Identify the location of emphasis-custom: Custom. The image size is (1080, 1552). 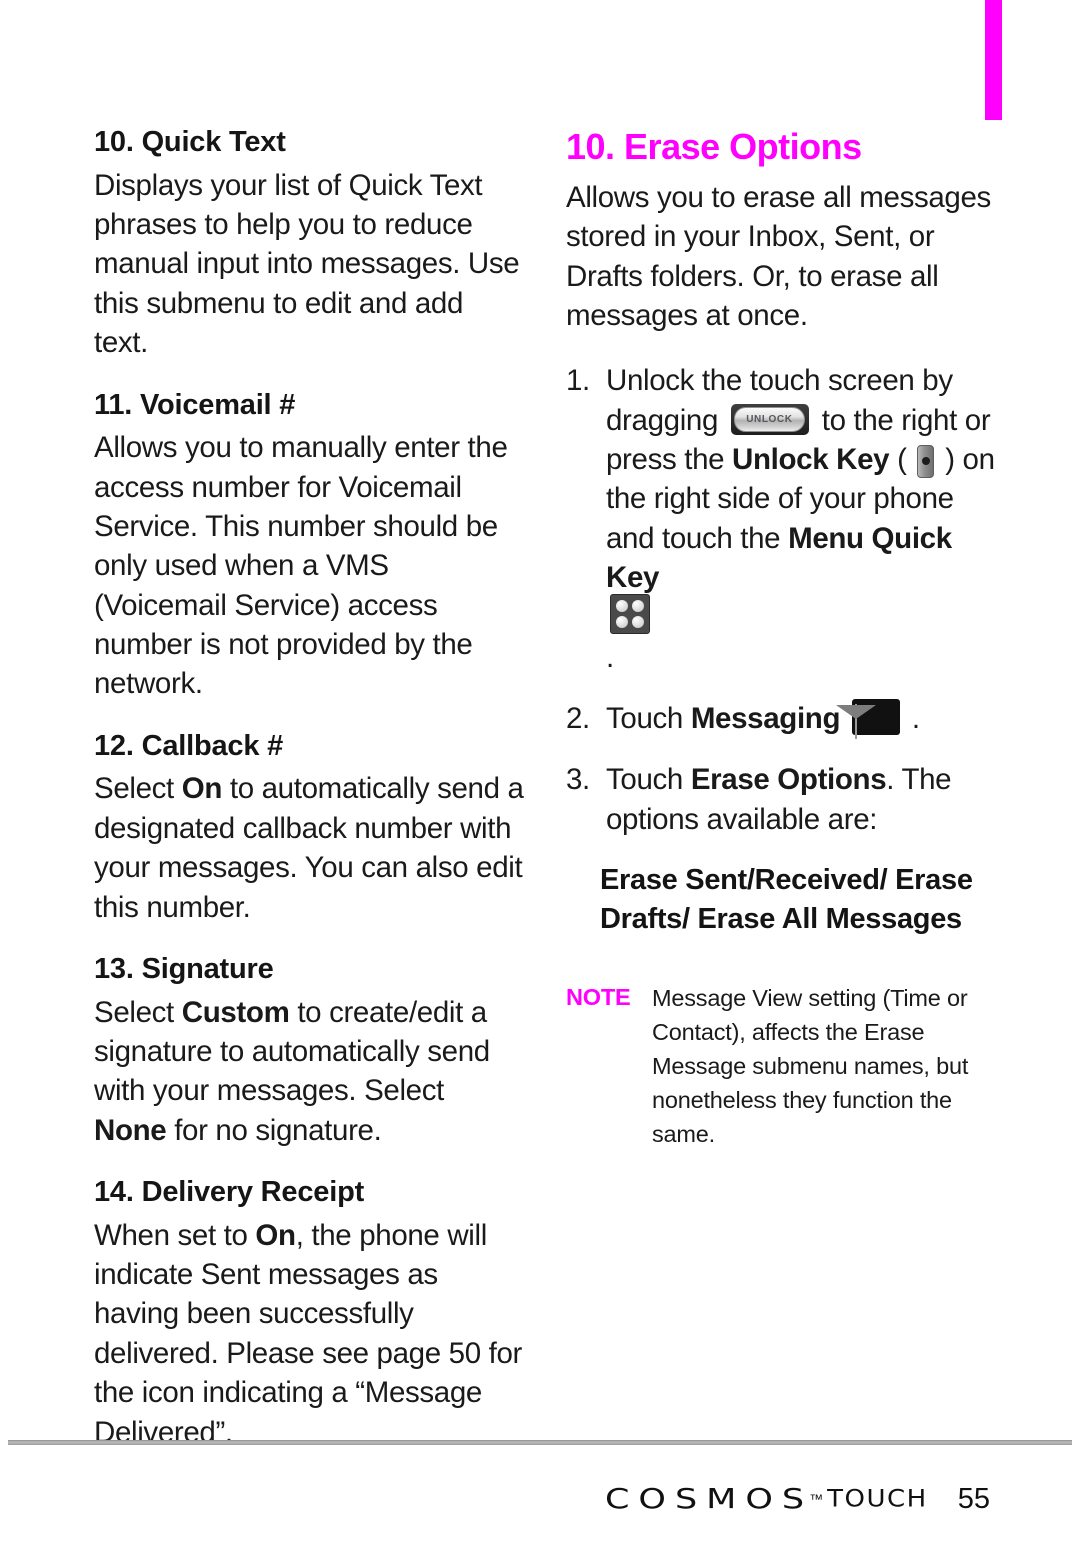
(235, 1012).